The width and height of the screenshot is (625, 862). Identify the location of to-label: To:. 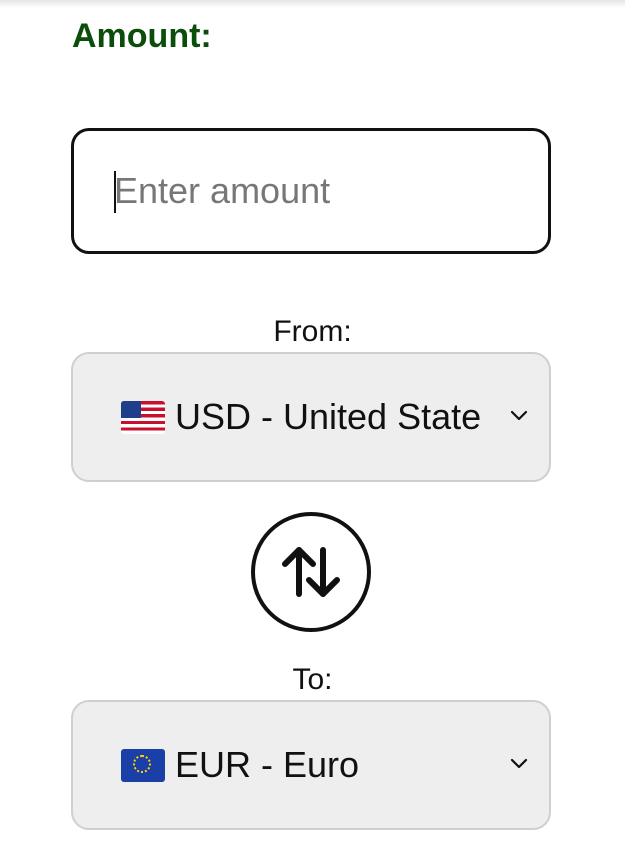
(312, 679).